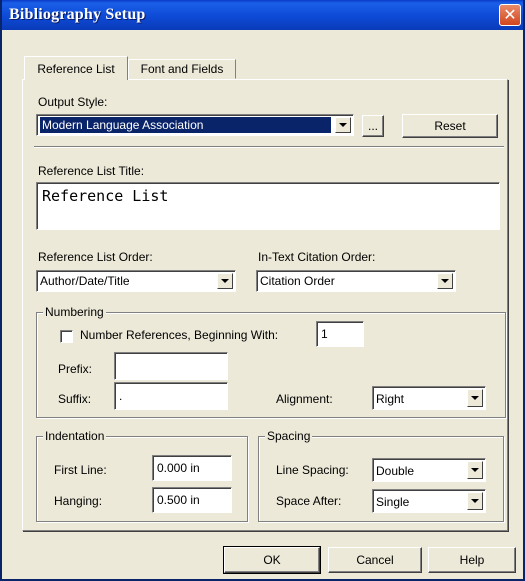 This screenshot has height=581, width=525. Describe the element at coordinates (77, 14) in the screenshot. I see `window-title: Bibliography Setup` at that location.